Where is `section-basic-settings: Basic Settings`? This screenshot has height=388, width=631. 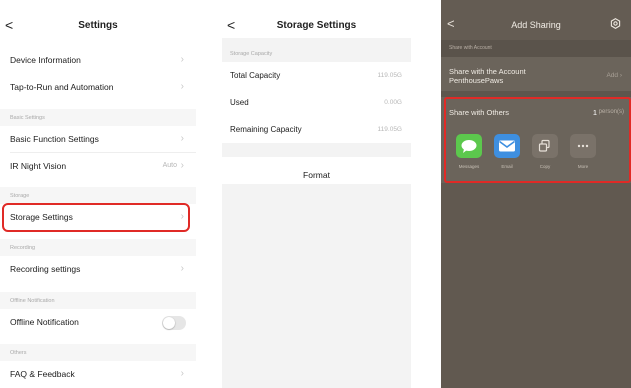
section-basic-settings: Basic Settings is located at coordinates (98, 117).